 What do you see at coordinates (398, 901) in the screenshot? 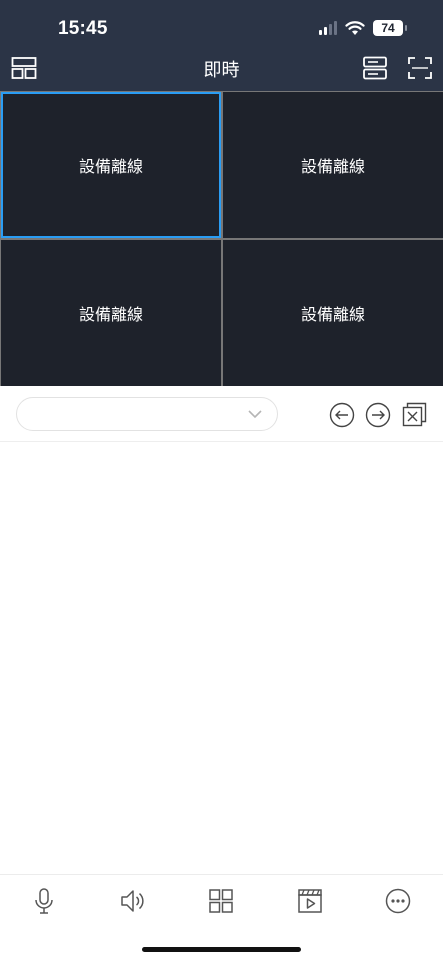
I see `more-icon` at bounding box center [398, 901].